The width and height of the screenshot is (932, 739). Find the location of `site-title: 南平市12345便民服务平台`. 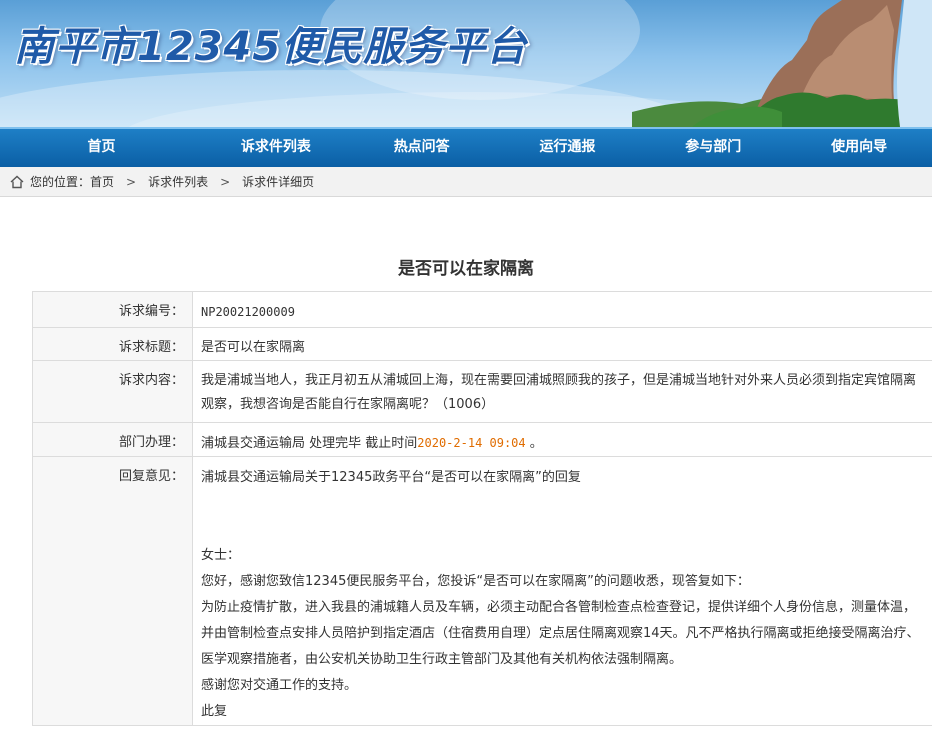

site-title: 南平市12345便民服务平台 is located at coordinates (270, 43).